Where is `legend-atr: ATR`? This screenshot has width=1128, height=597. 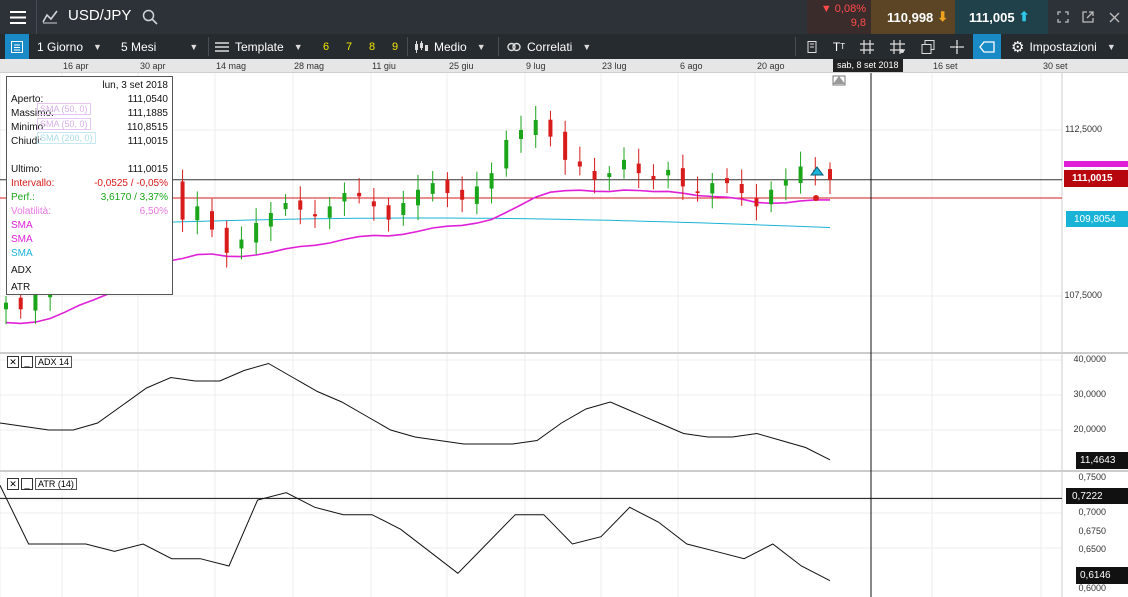 legend-atr: ATR is located at coordinates (89, 288).